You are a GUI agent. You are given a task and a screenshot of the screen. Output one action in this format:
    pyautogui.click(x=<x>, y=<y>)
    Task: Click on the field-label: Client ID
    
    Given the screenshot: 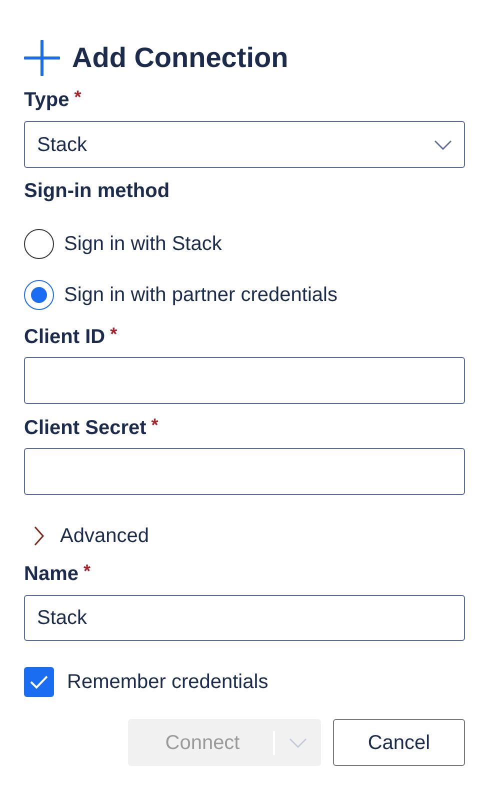 What is the action you would take?
    pyautogui.click(x=65, y=337)
    